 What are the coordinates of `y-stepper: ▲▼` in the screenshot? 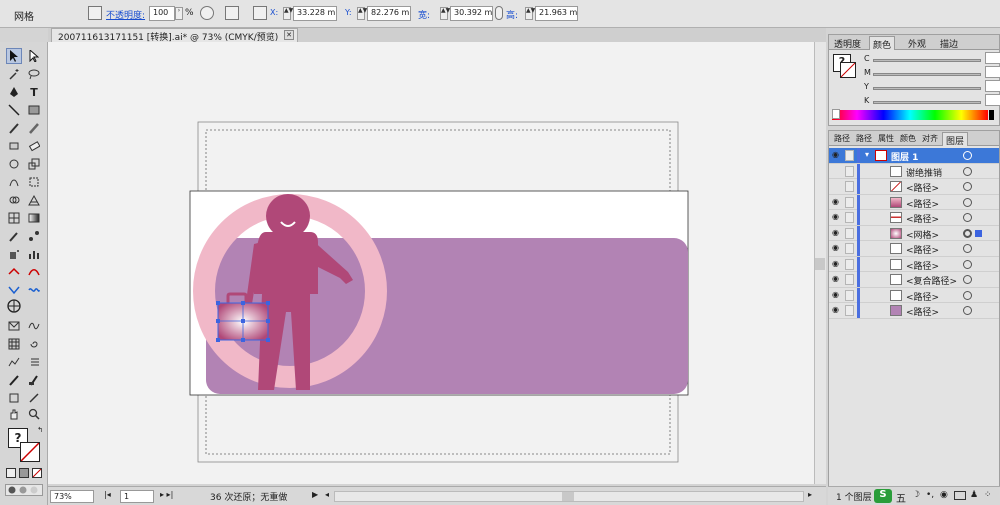 It's located at (362, 13).